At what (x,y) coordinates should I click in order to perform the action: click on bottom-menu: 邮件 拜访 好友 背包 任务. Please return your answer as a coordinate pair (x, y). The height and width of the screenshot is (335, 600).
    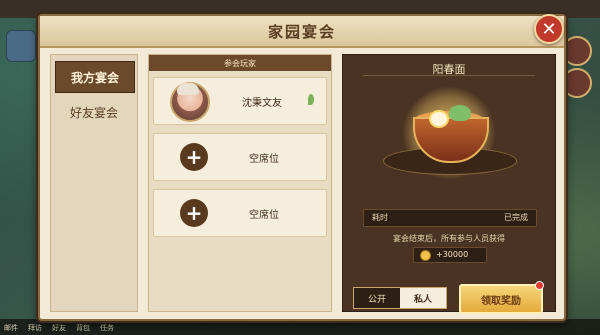
    Looking at the image, I should click on (59, 328).